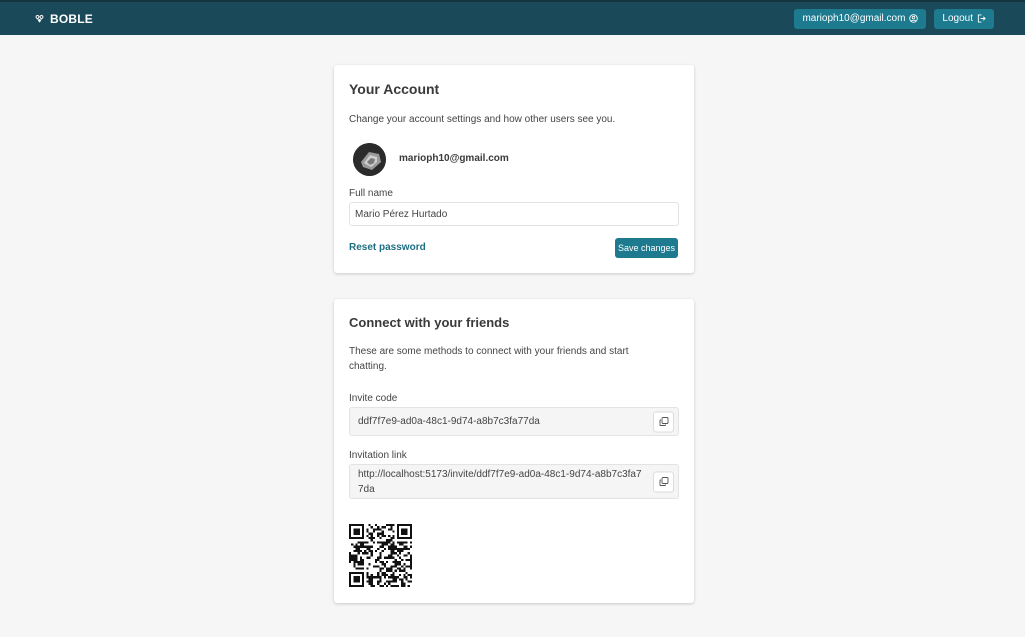  Describe the element at coordinates (449, 421) in the screenshot. I see `invite-code-value: ddf7f7e9-ad0a-48c1-9d74-a8b7c3fa77da` at that location.